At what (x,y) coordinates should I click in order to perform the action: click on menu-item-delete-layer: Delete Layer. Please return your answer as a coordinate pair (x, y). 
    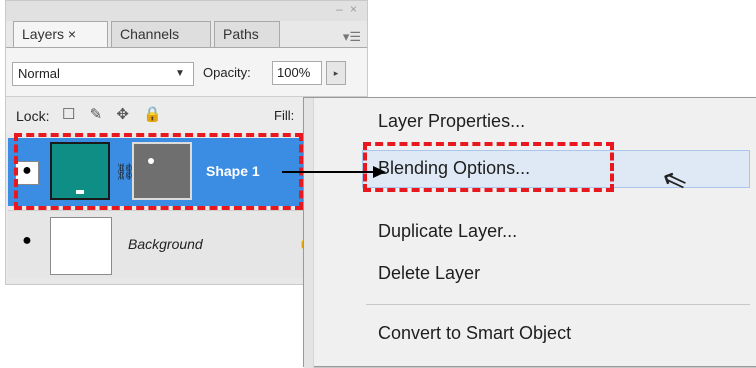
    Looking at the image, I should click on (429, 273).